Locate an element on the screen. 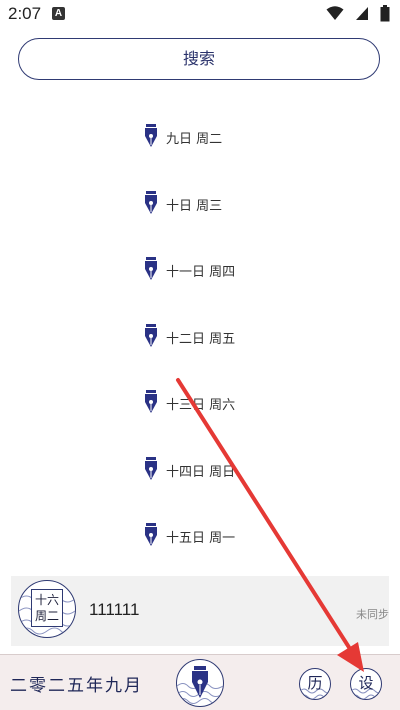 This screenshot has height=710, width=400. settings-label: 设 is located at coordinates (366, 683).